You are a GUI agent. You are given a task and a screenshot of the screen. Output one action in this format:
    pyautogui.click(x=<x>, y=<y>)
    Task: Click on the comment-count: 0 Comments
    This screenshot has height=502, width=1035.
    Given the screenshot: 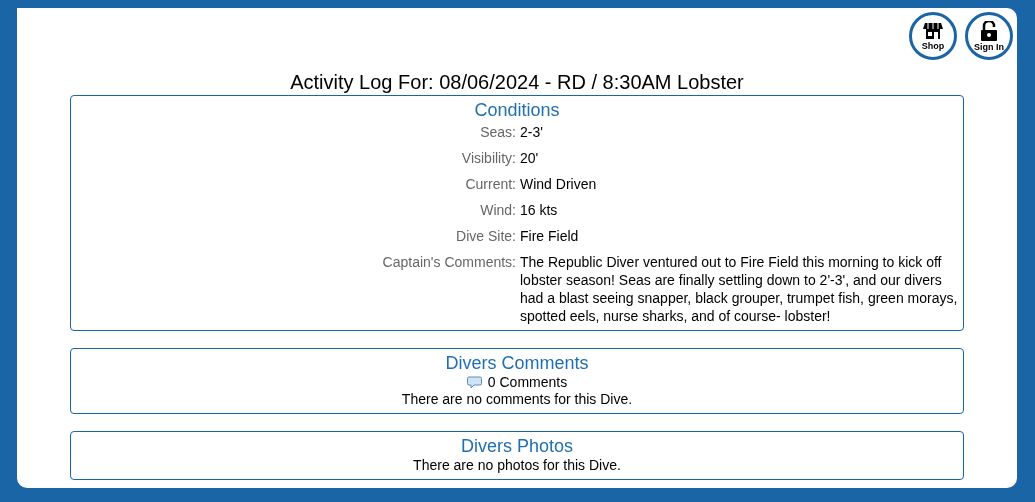 What is the action you would take?
    pyautogui.click(x=527, y=382)
    